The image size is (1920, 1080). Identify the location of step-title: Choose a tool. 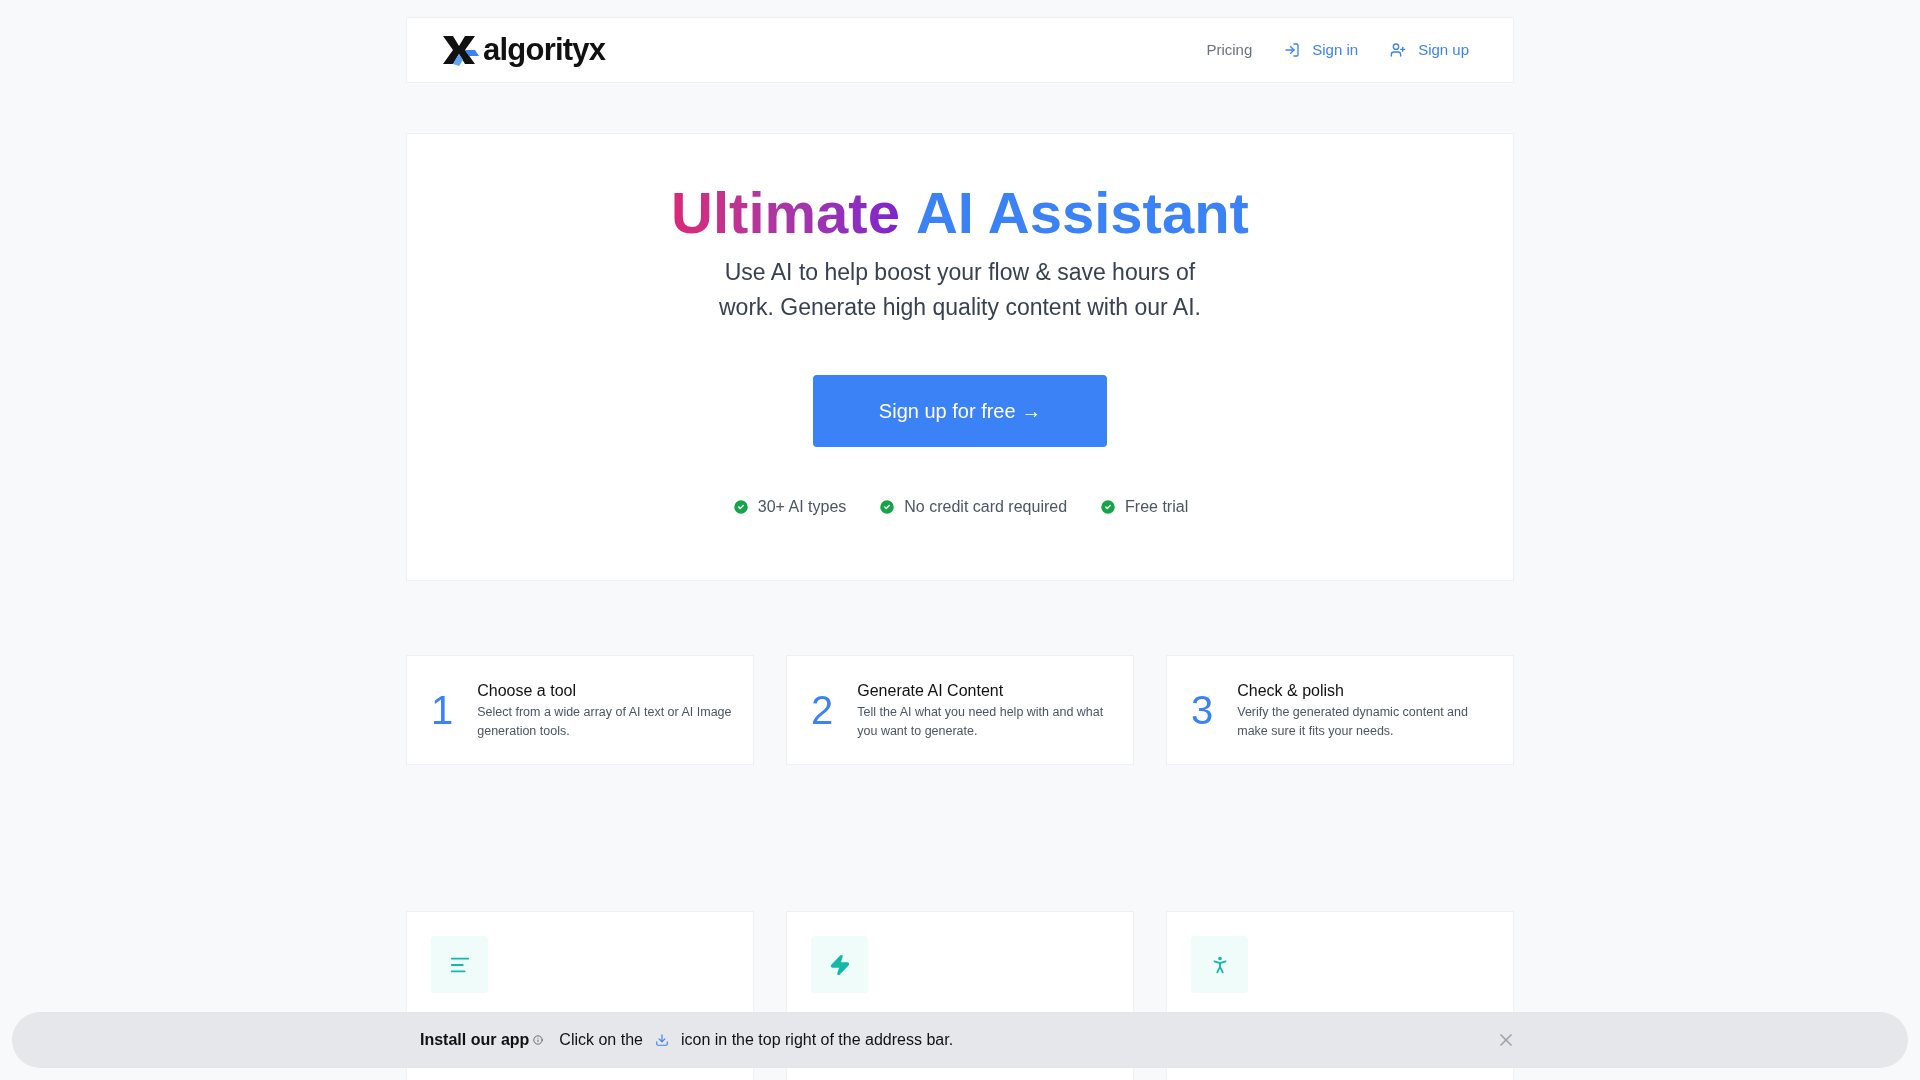
(527, 691).